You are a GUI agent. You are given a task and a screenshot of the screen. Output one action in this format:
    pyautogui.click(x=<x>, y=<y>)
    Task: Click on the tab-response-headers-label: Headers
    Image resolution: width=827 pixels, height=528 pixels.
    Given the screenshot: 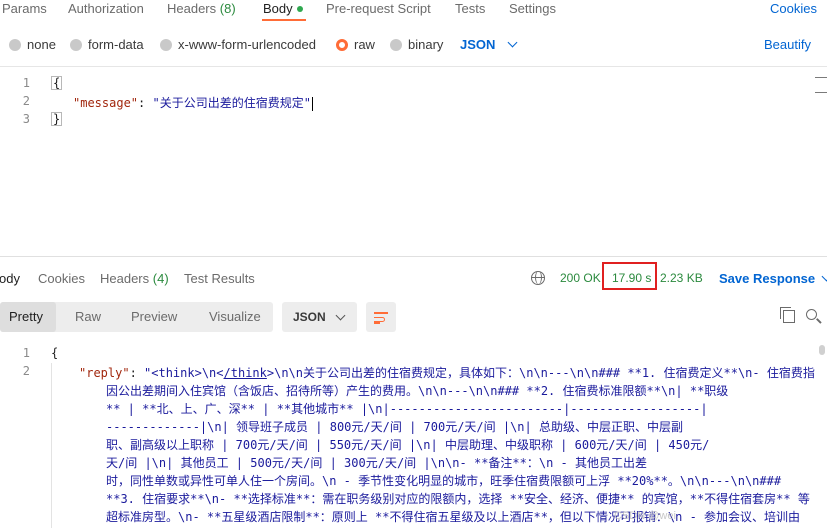 What is the action you would take?
    pyautogui.click(x=125, y=278)
    